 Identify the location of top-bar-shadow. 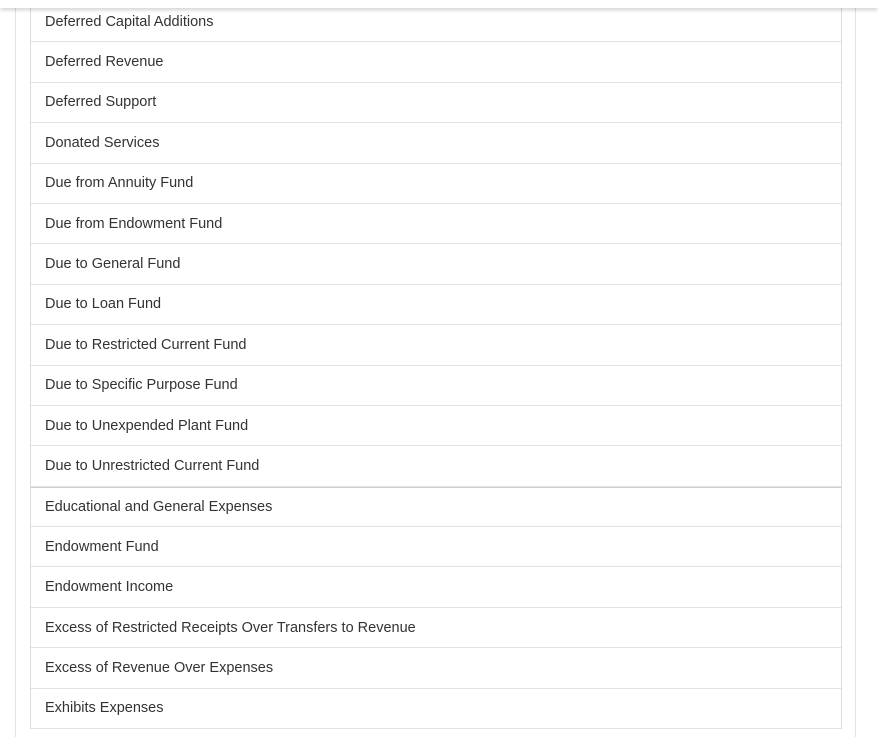
(439, 4).